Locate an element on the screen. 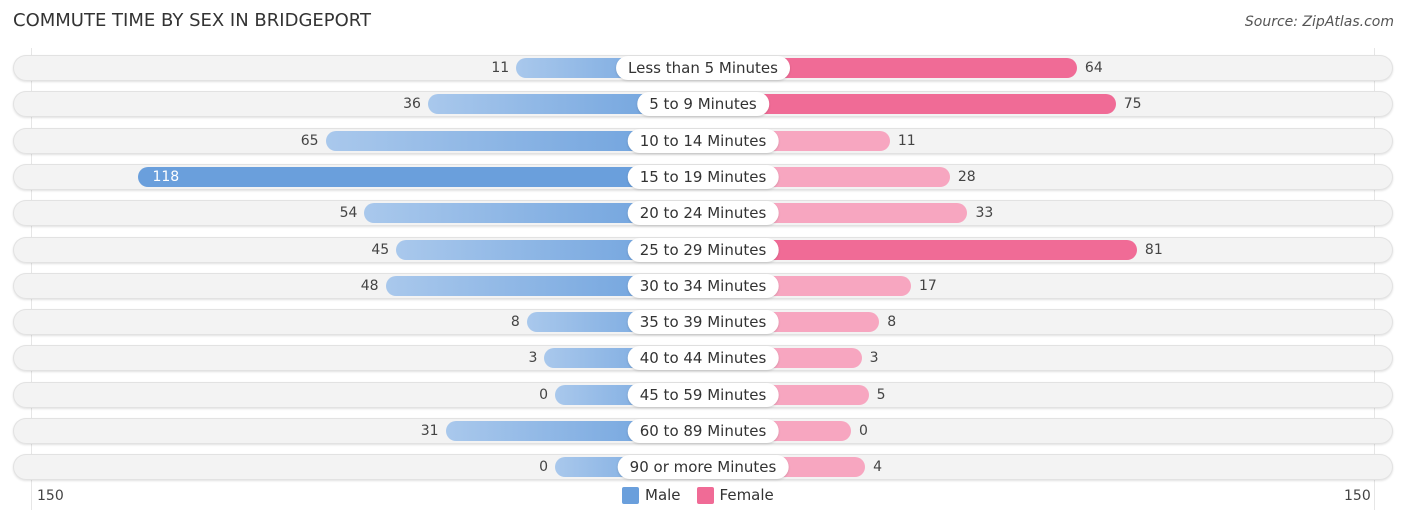 The width and height of the screenshot is (1406, 522). chart-row: 11 64 Less than 5 Minutes is located at coordinates (703, 68).